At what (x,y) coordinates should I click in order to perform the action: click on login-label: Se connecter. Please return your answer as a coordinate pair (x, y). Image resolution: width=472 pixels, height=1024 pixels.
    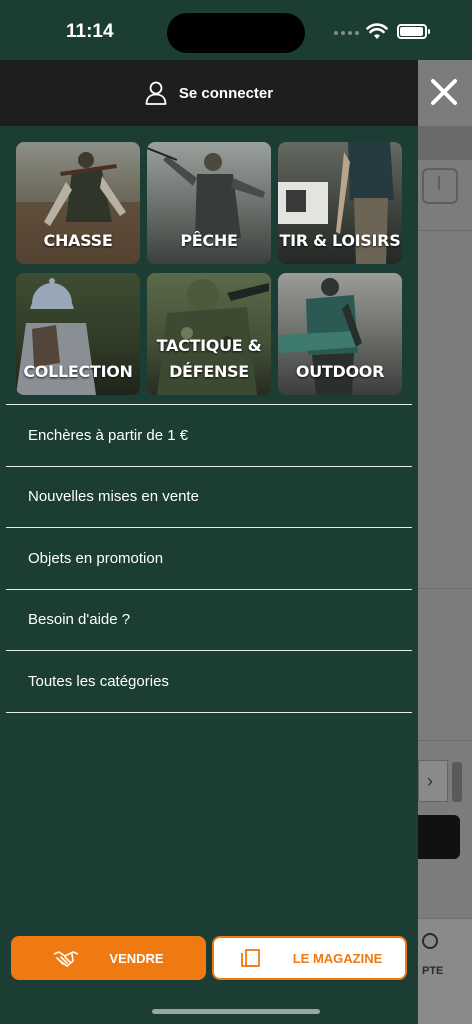
    Looking at the image, I should click on (226, 93).